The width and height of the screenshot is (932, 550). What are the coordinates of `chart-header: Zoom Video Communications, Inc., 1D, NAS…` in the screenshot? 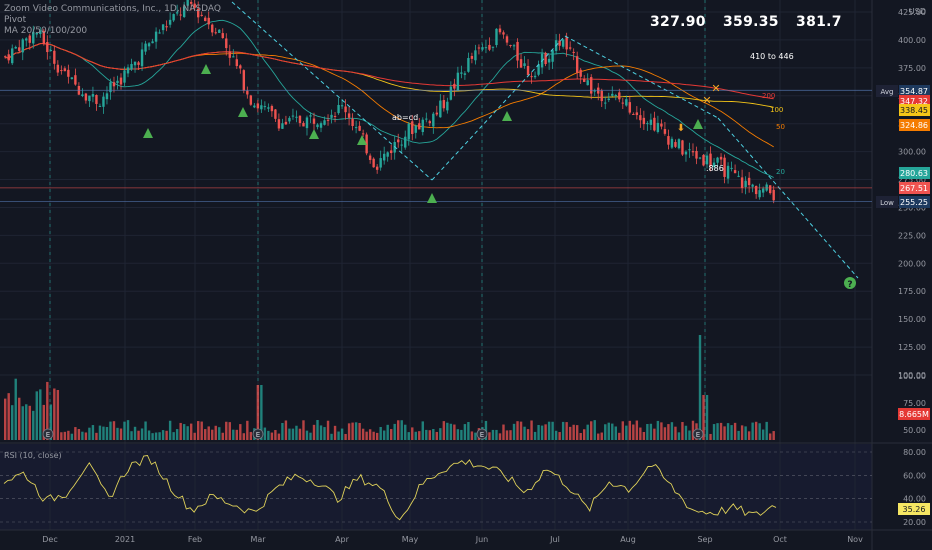 It's located at (112, 20).